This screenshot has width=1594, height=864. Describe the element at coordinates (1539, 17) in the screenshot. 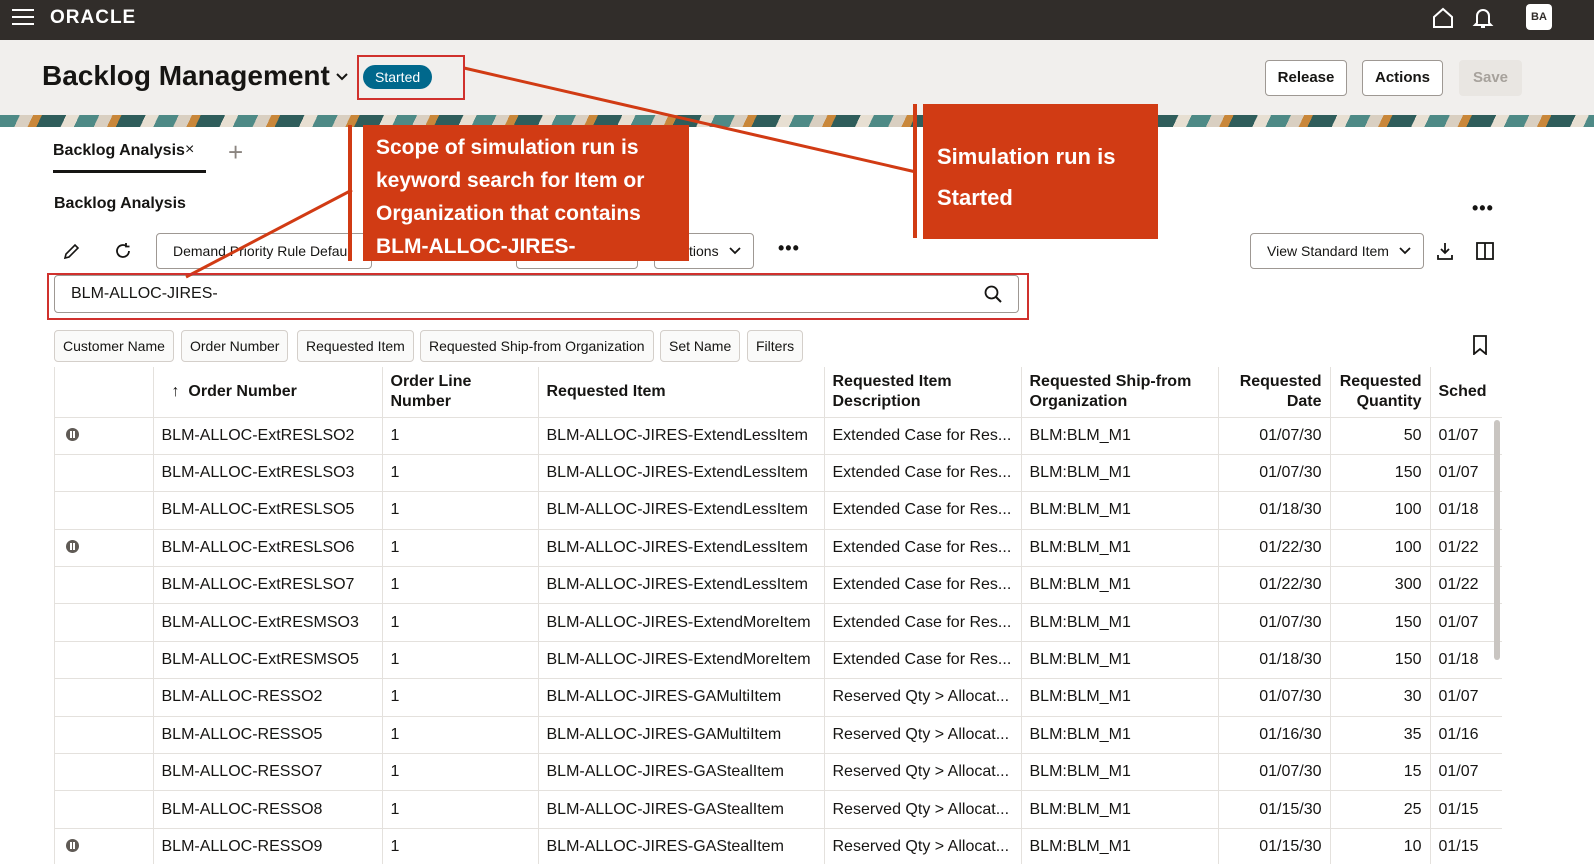

I see `user-avatar: BA` at that location.